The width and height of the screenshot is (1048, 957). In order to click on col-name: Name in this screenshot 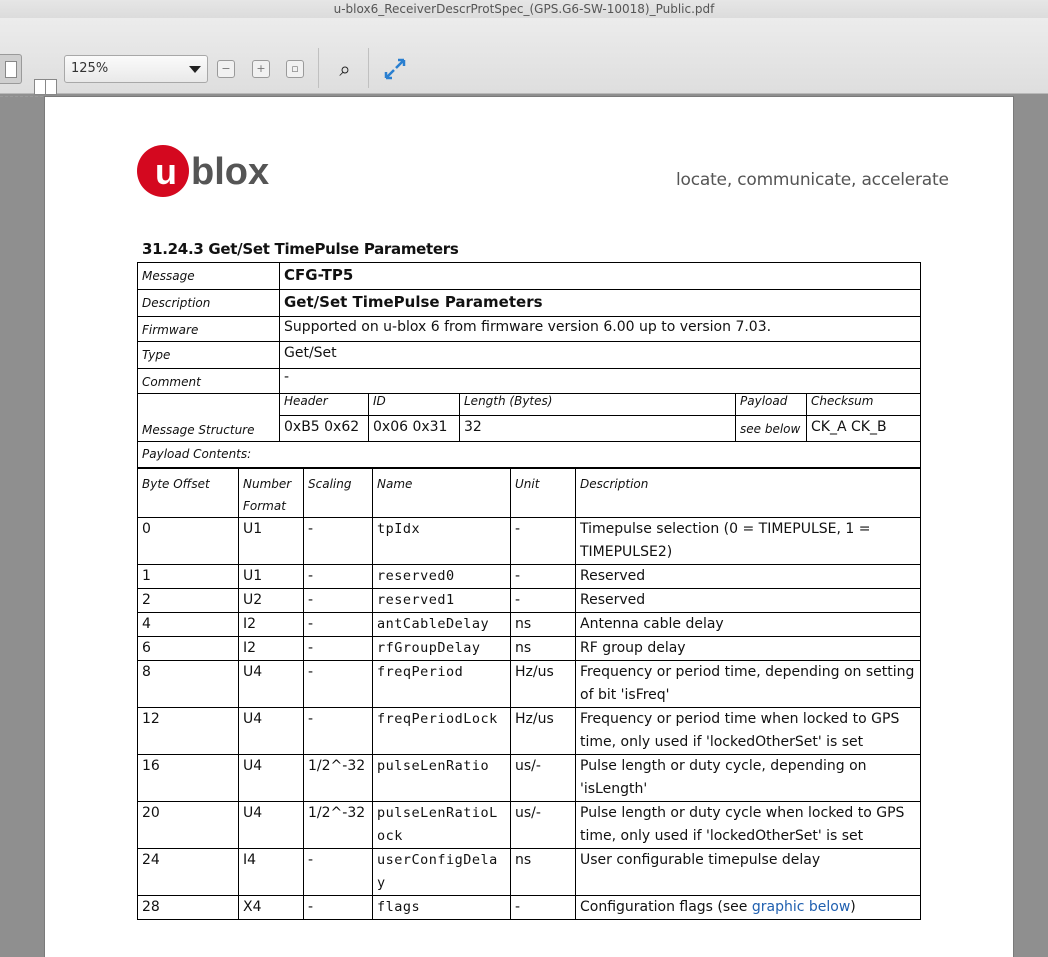, I will do `click(441, 493)`.